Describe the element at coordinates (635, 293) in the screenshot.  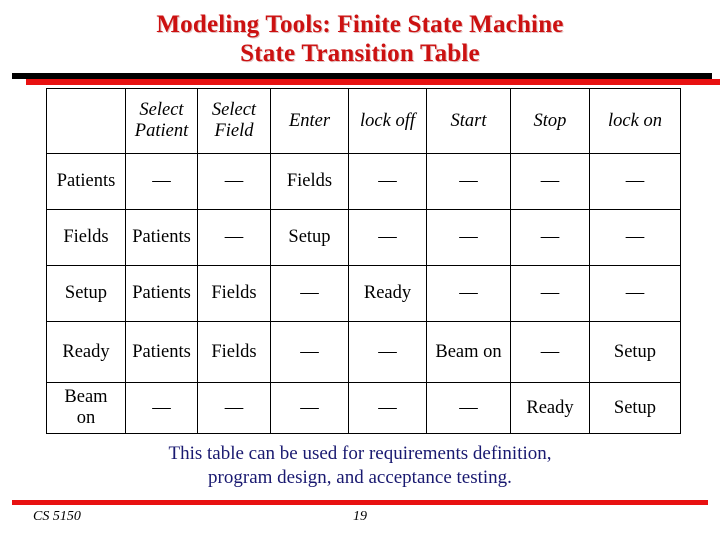
I see `cell-setup-lock-on: —` at that location.